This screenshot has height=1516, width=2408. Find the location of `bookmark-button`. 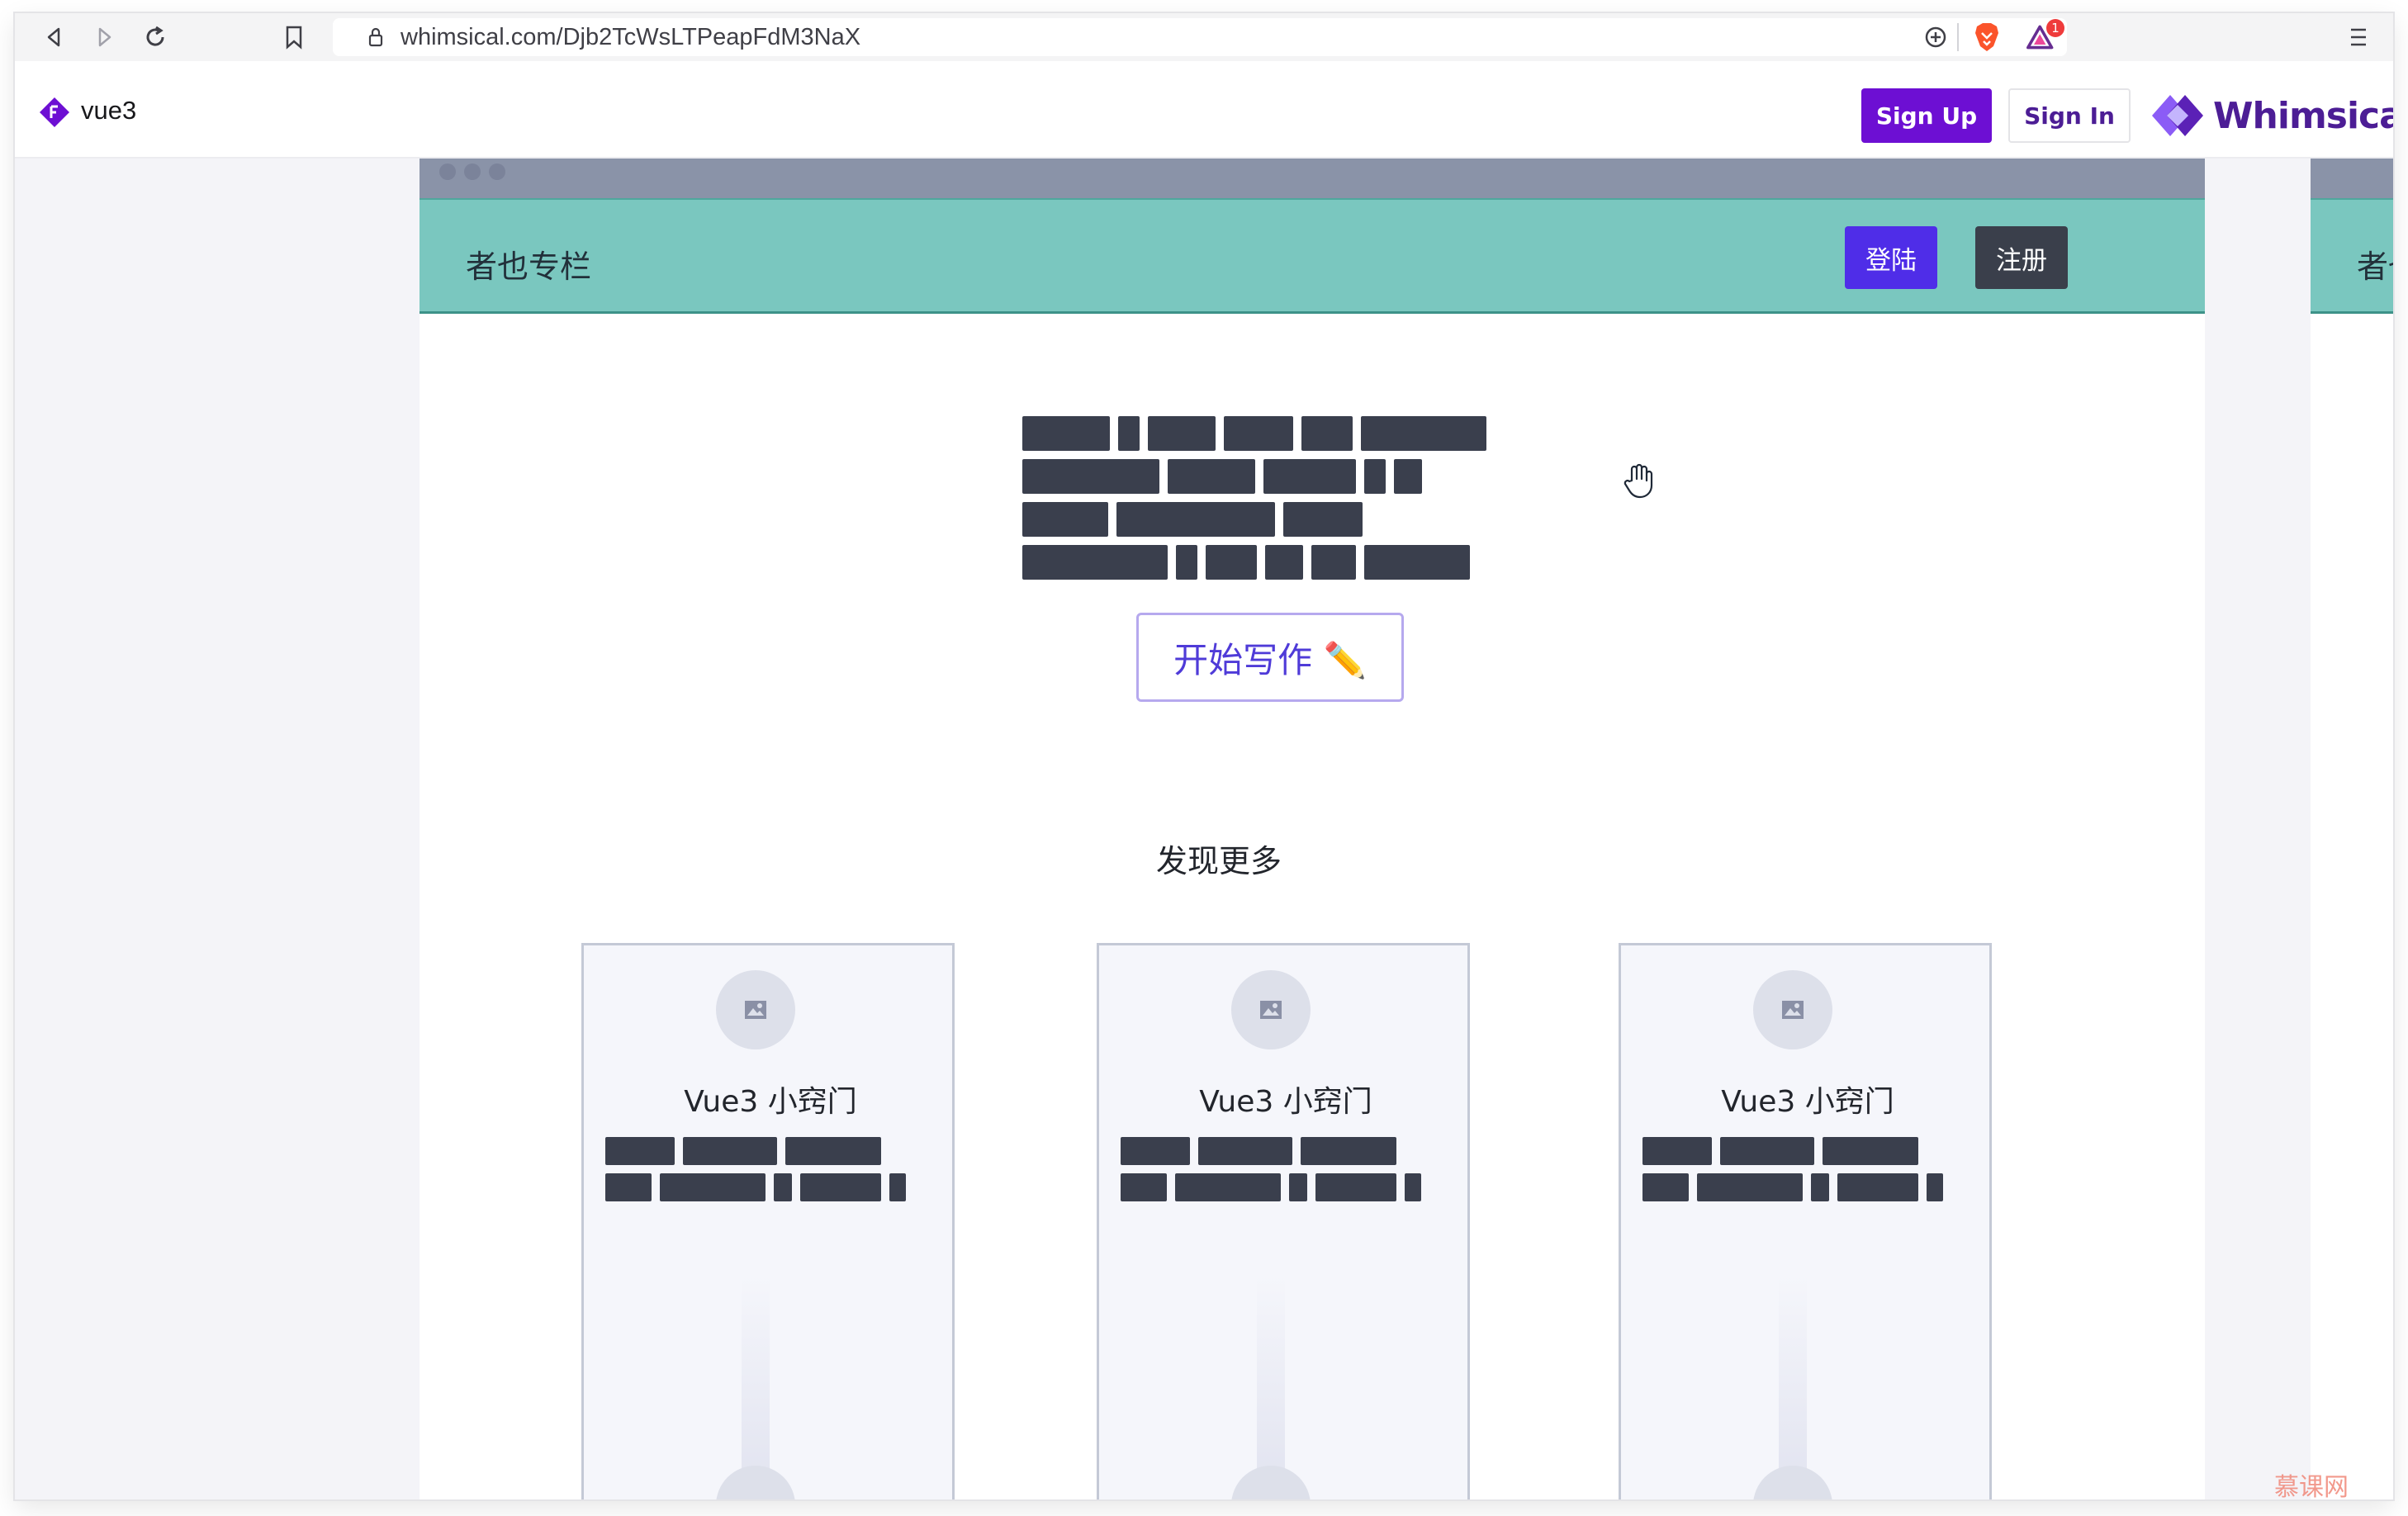

bookmark-button is located at coordinates (294, 37).